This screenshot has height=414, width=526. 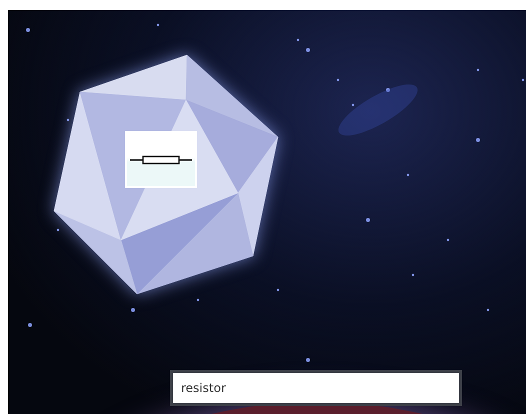 What do you see at coordinates (161, 159) in the screenshot?
I see `resistor-symbol-icon` at bounding box center [161, 159].